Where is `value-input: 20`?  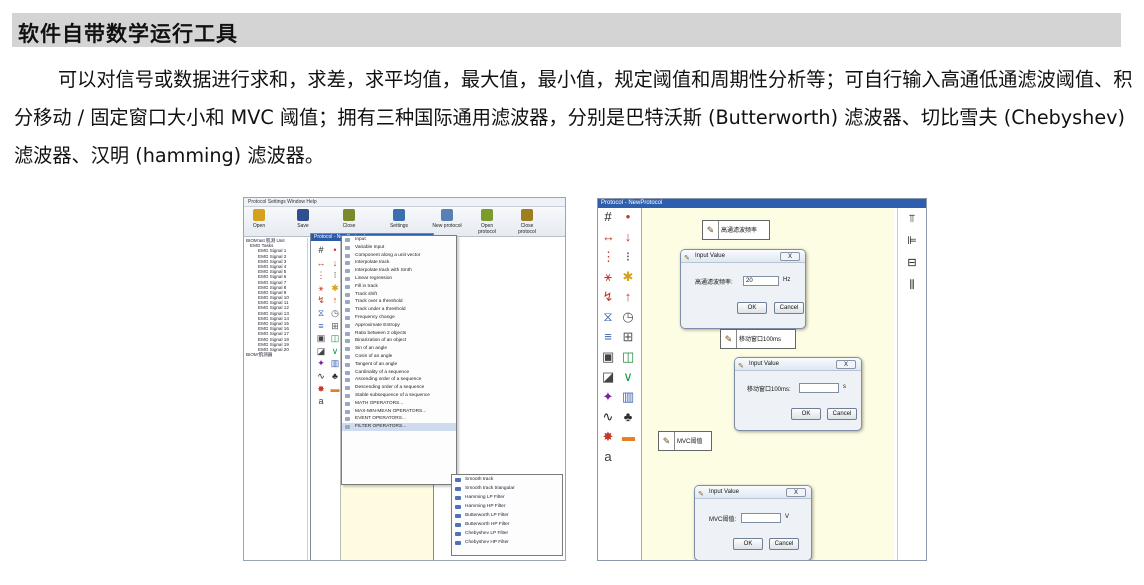 value-input: 20 is located at coordinates (761, 281).